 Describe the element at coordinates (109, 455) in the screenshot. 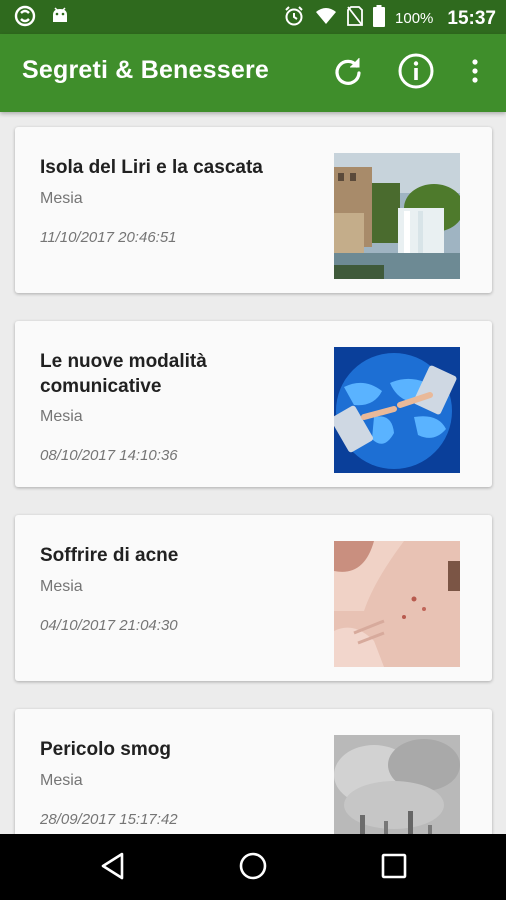

I see `article-date: 08/10/2017 14:10:36` at that location.